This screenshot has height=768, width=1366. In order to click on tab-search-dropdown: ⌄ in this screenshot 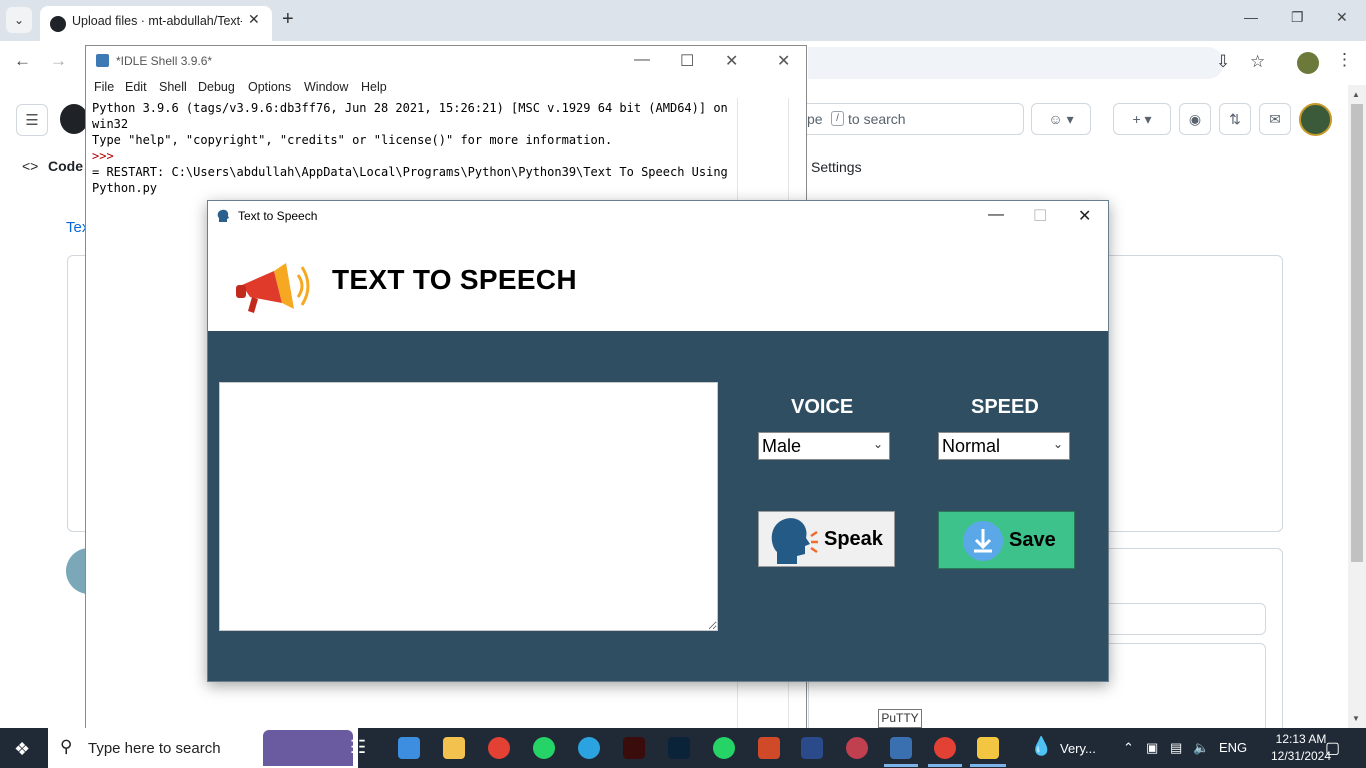, I will do `click(19, 20)`.